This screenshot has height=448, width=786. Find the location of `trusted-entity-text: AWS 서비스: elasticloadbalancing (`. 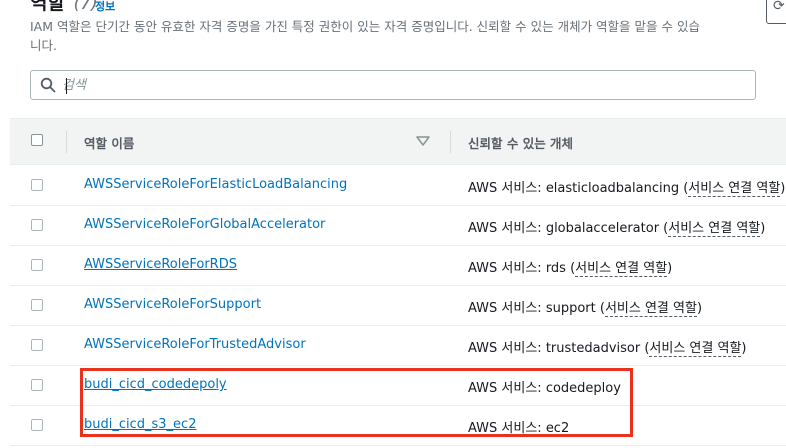

trusted-entity-text: AWS 서비스: elasticloadbalancing ( is located at coordinates (578, 188).